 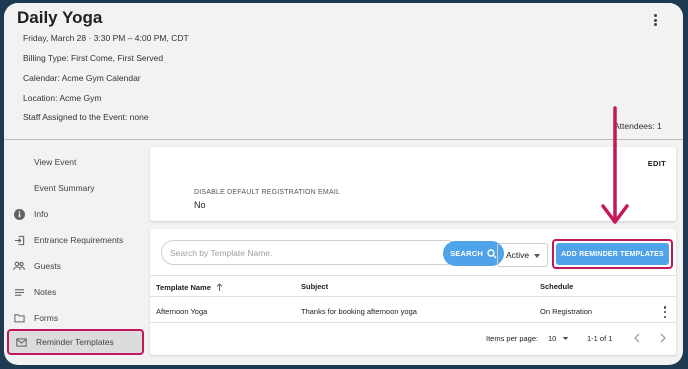 What do you see at coordinates (558, 338) in the screenshot?
I see `items-per-page-select: 10` at bounding box center [558, 338].